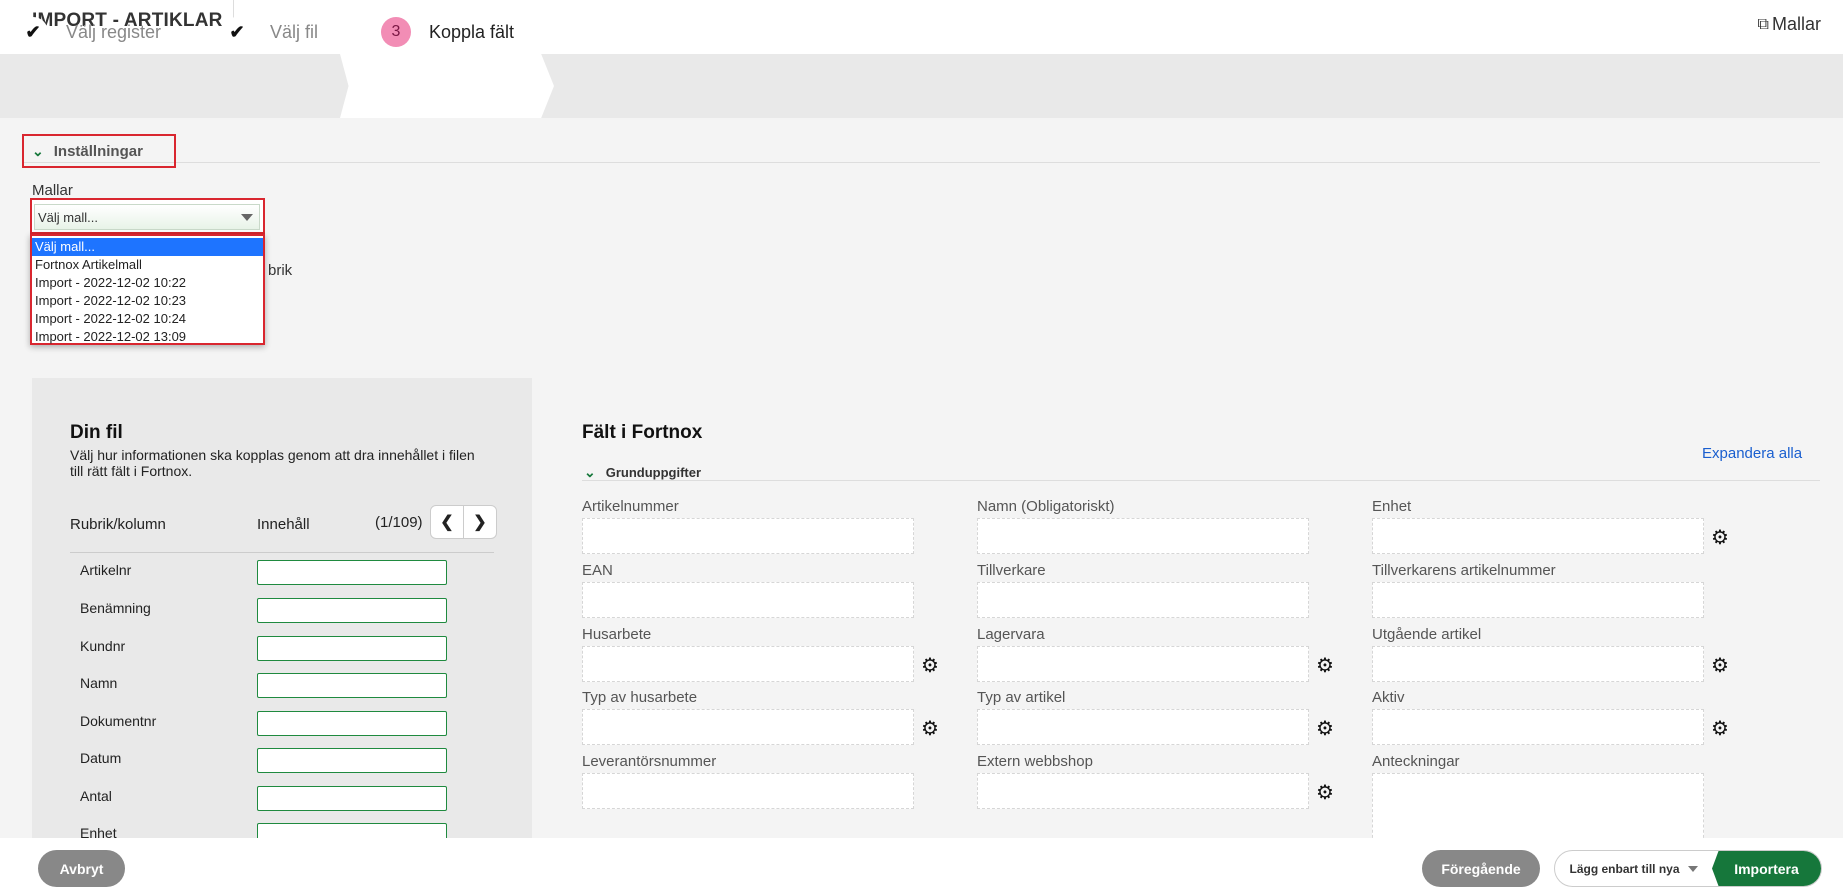 The height and width of the screenshot is (894, 1843). What do you see at coordinates (1763, 24) in the screenshot?
I see `copy-icon: ⧉` at bounding box center [1763, 24].